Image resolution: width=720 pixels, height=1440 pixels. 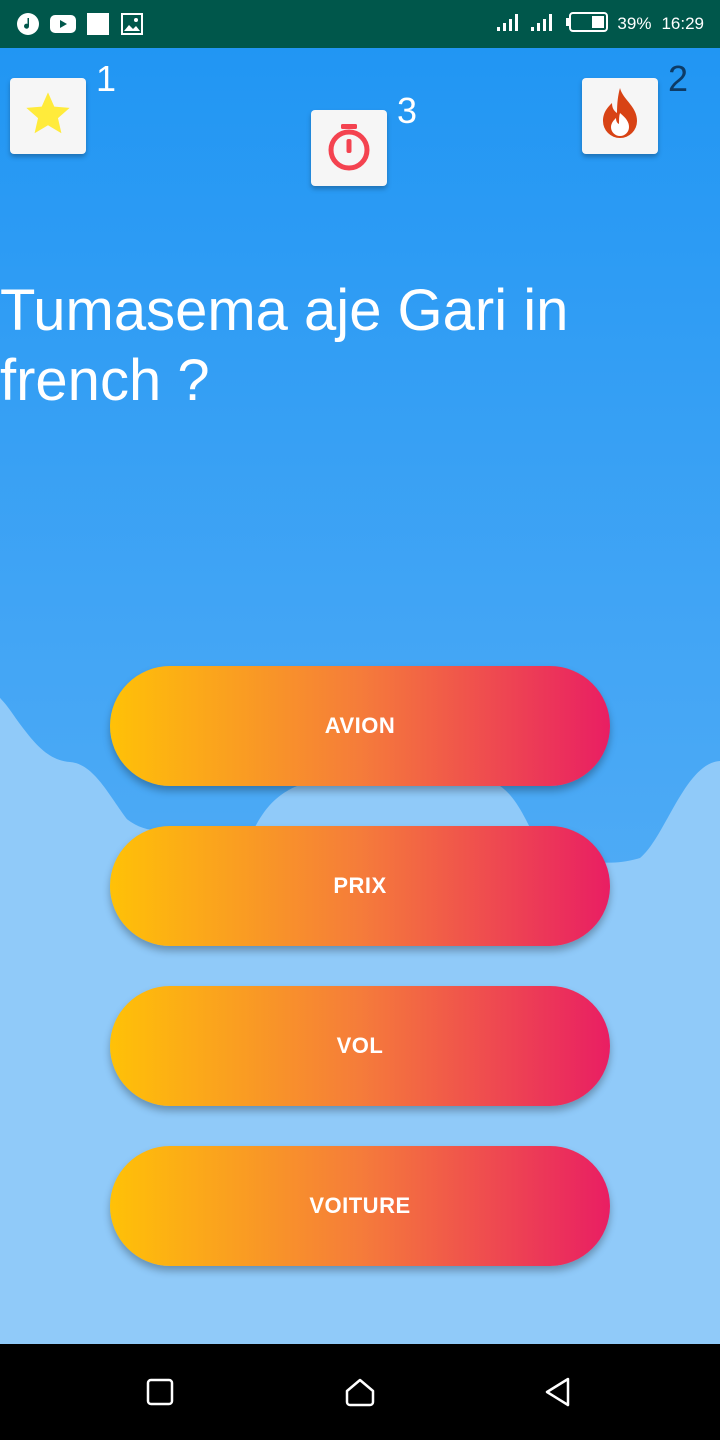 I want to click on flame-icon, so click(x=620, y=116).